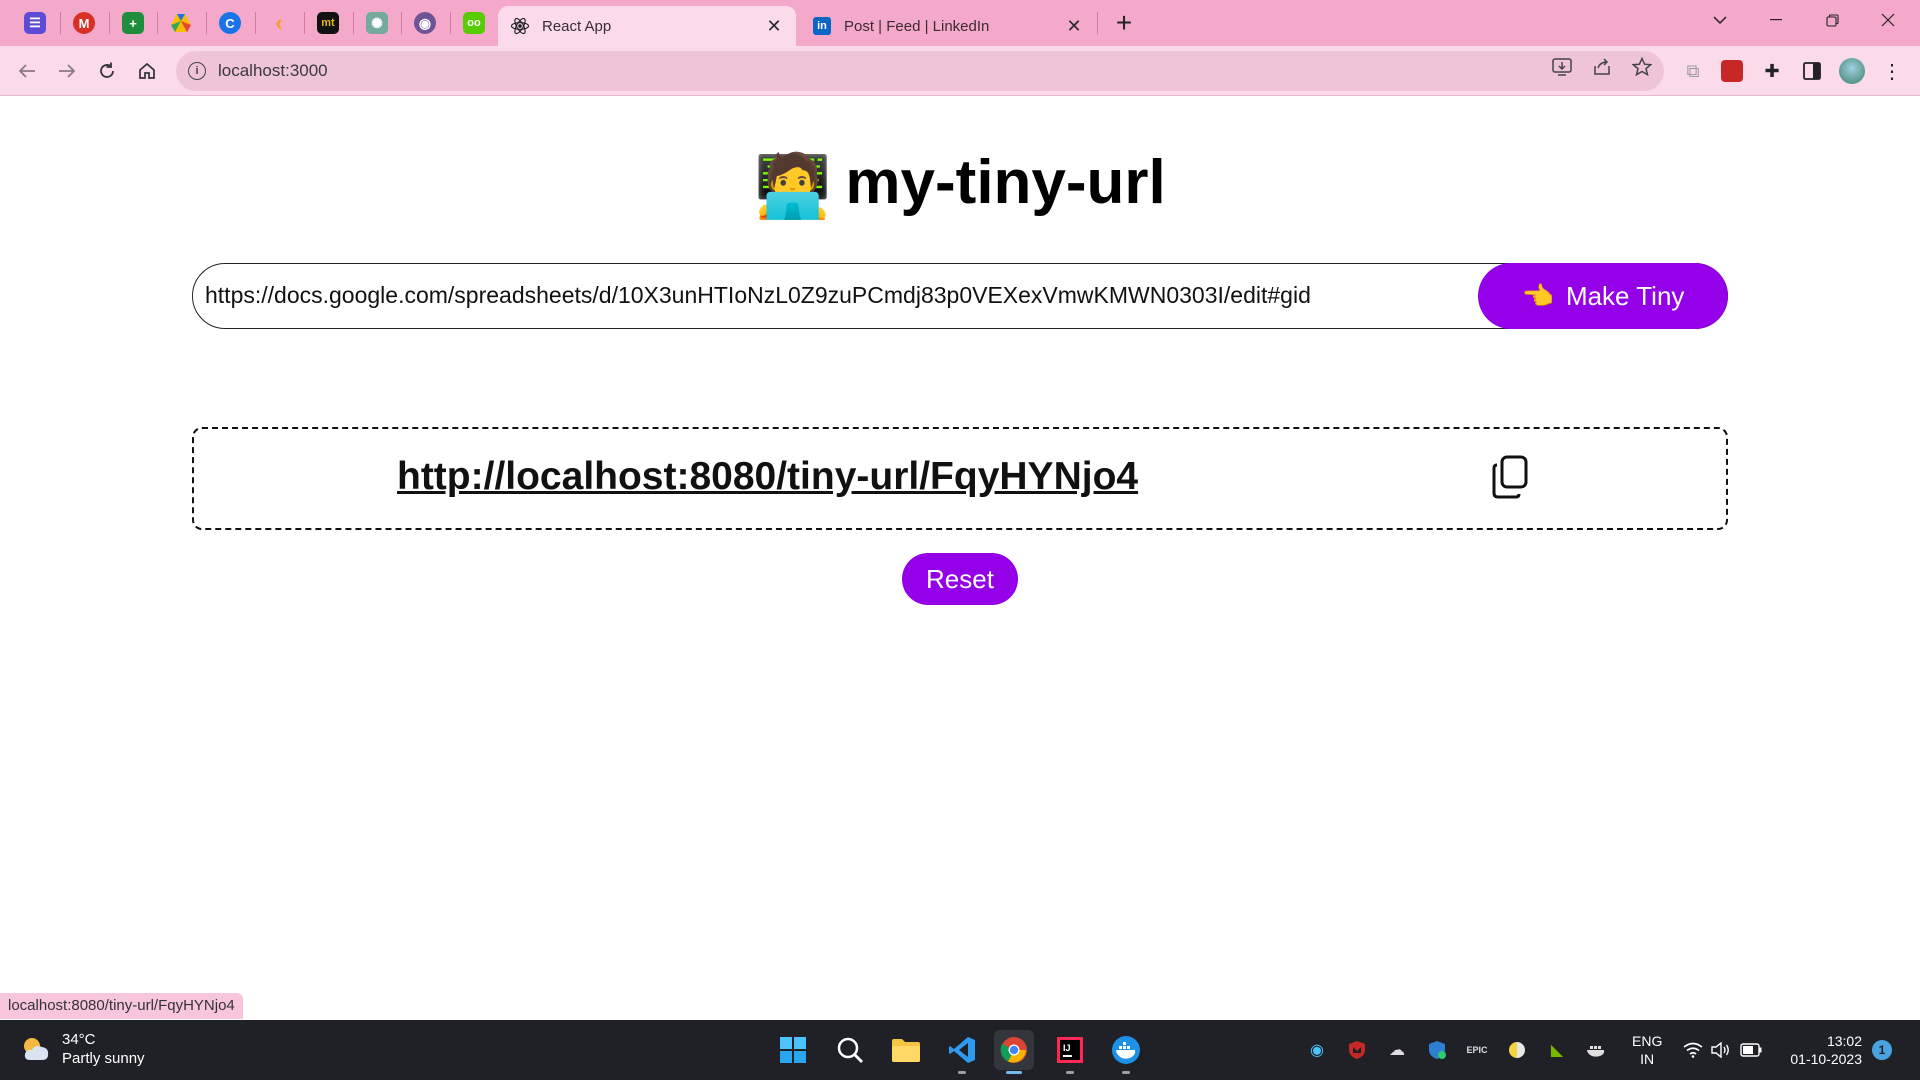  What do you see at coordinates (1537, 295) in the screenshot?
I see `pointing-hand-icon: 👈` at bounding box center [1537, 295].